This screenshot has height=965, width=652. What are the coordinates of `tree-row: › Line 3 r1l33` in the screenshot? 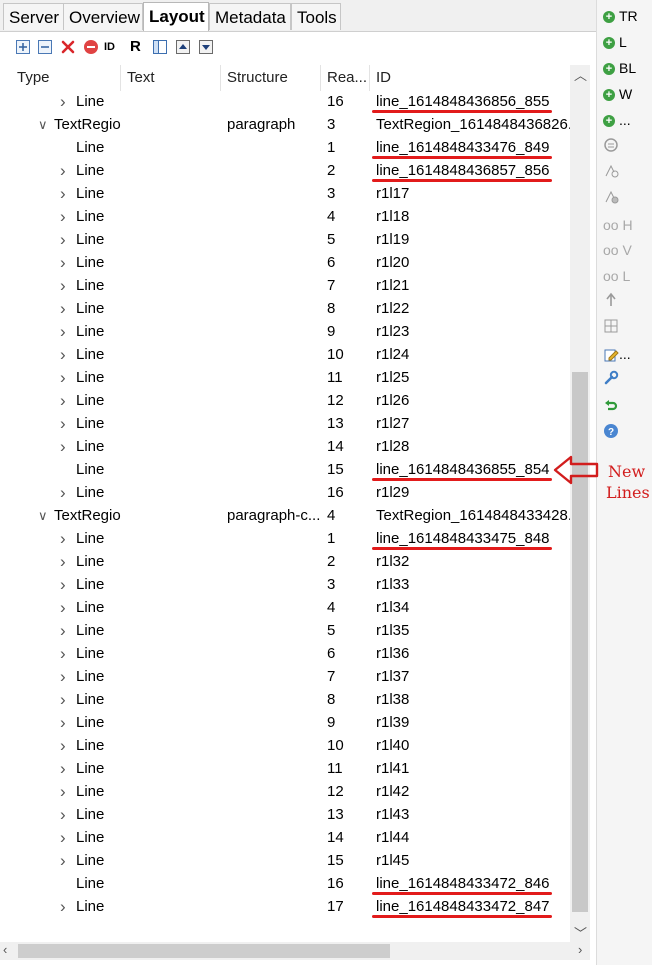 It's located at (285, 584).